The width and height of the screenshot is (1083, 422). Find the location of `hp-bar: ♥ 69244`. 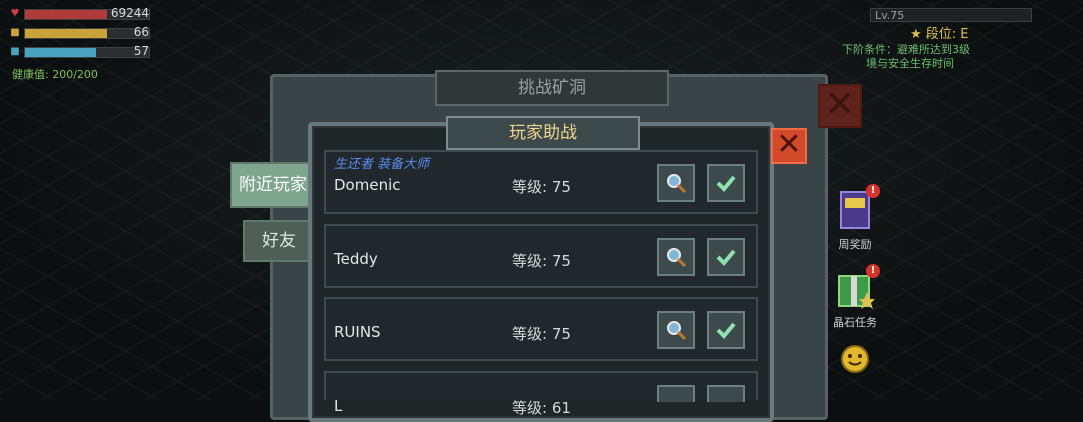

hp-bar: ♥ 69244 is located at coordinates (80, 12).